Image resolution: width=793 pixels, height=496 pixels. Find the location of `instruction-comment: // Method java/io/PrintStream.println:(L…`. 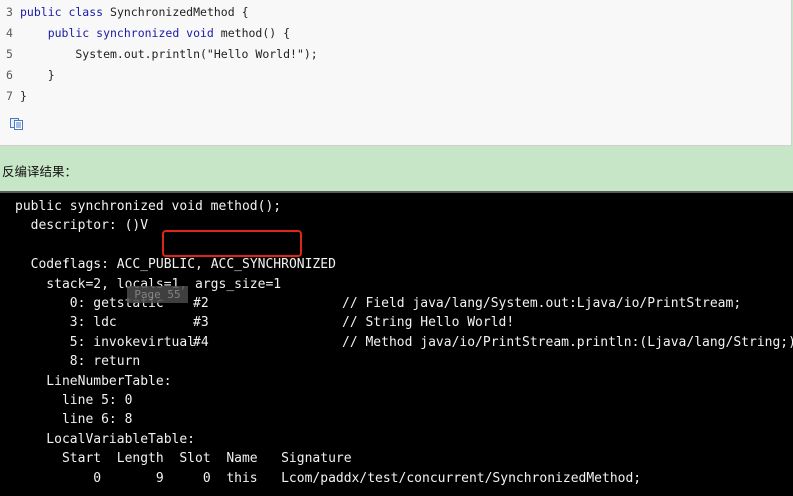

instruction-comment: // Method java/io/PrintStream.println:(L… is located at coordinates (567, 342).